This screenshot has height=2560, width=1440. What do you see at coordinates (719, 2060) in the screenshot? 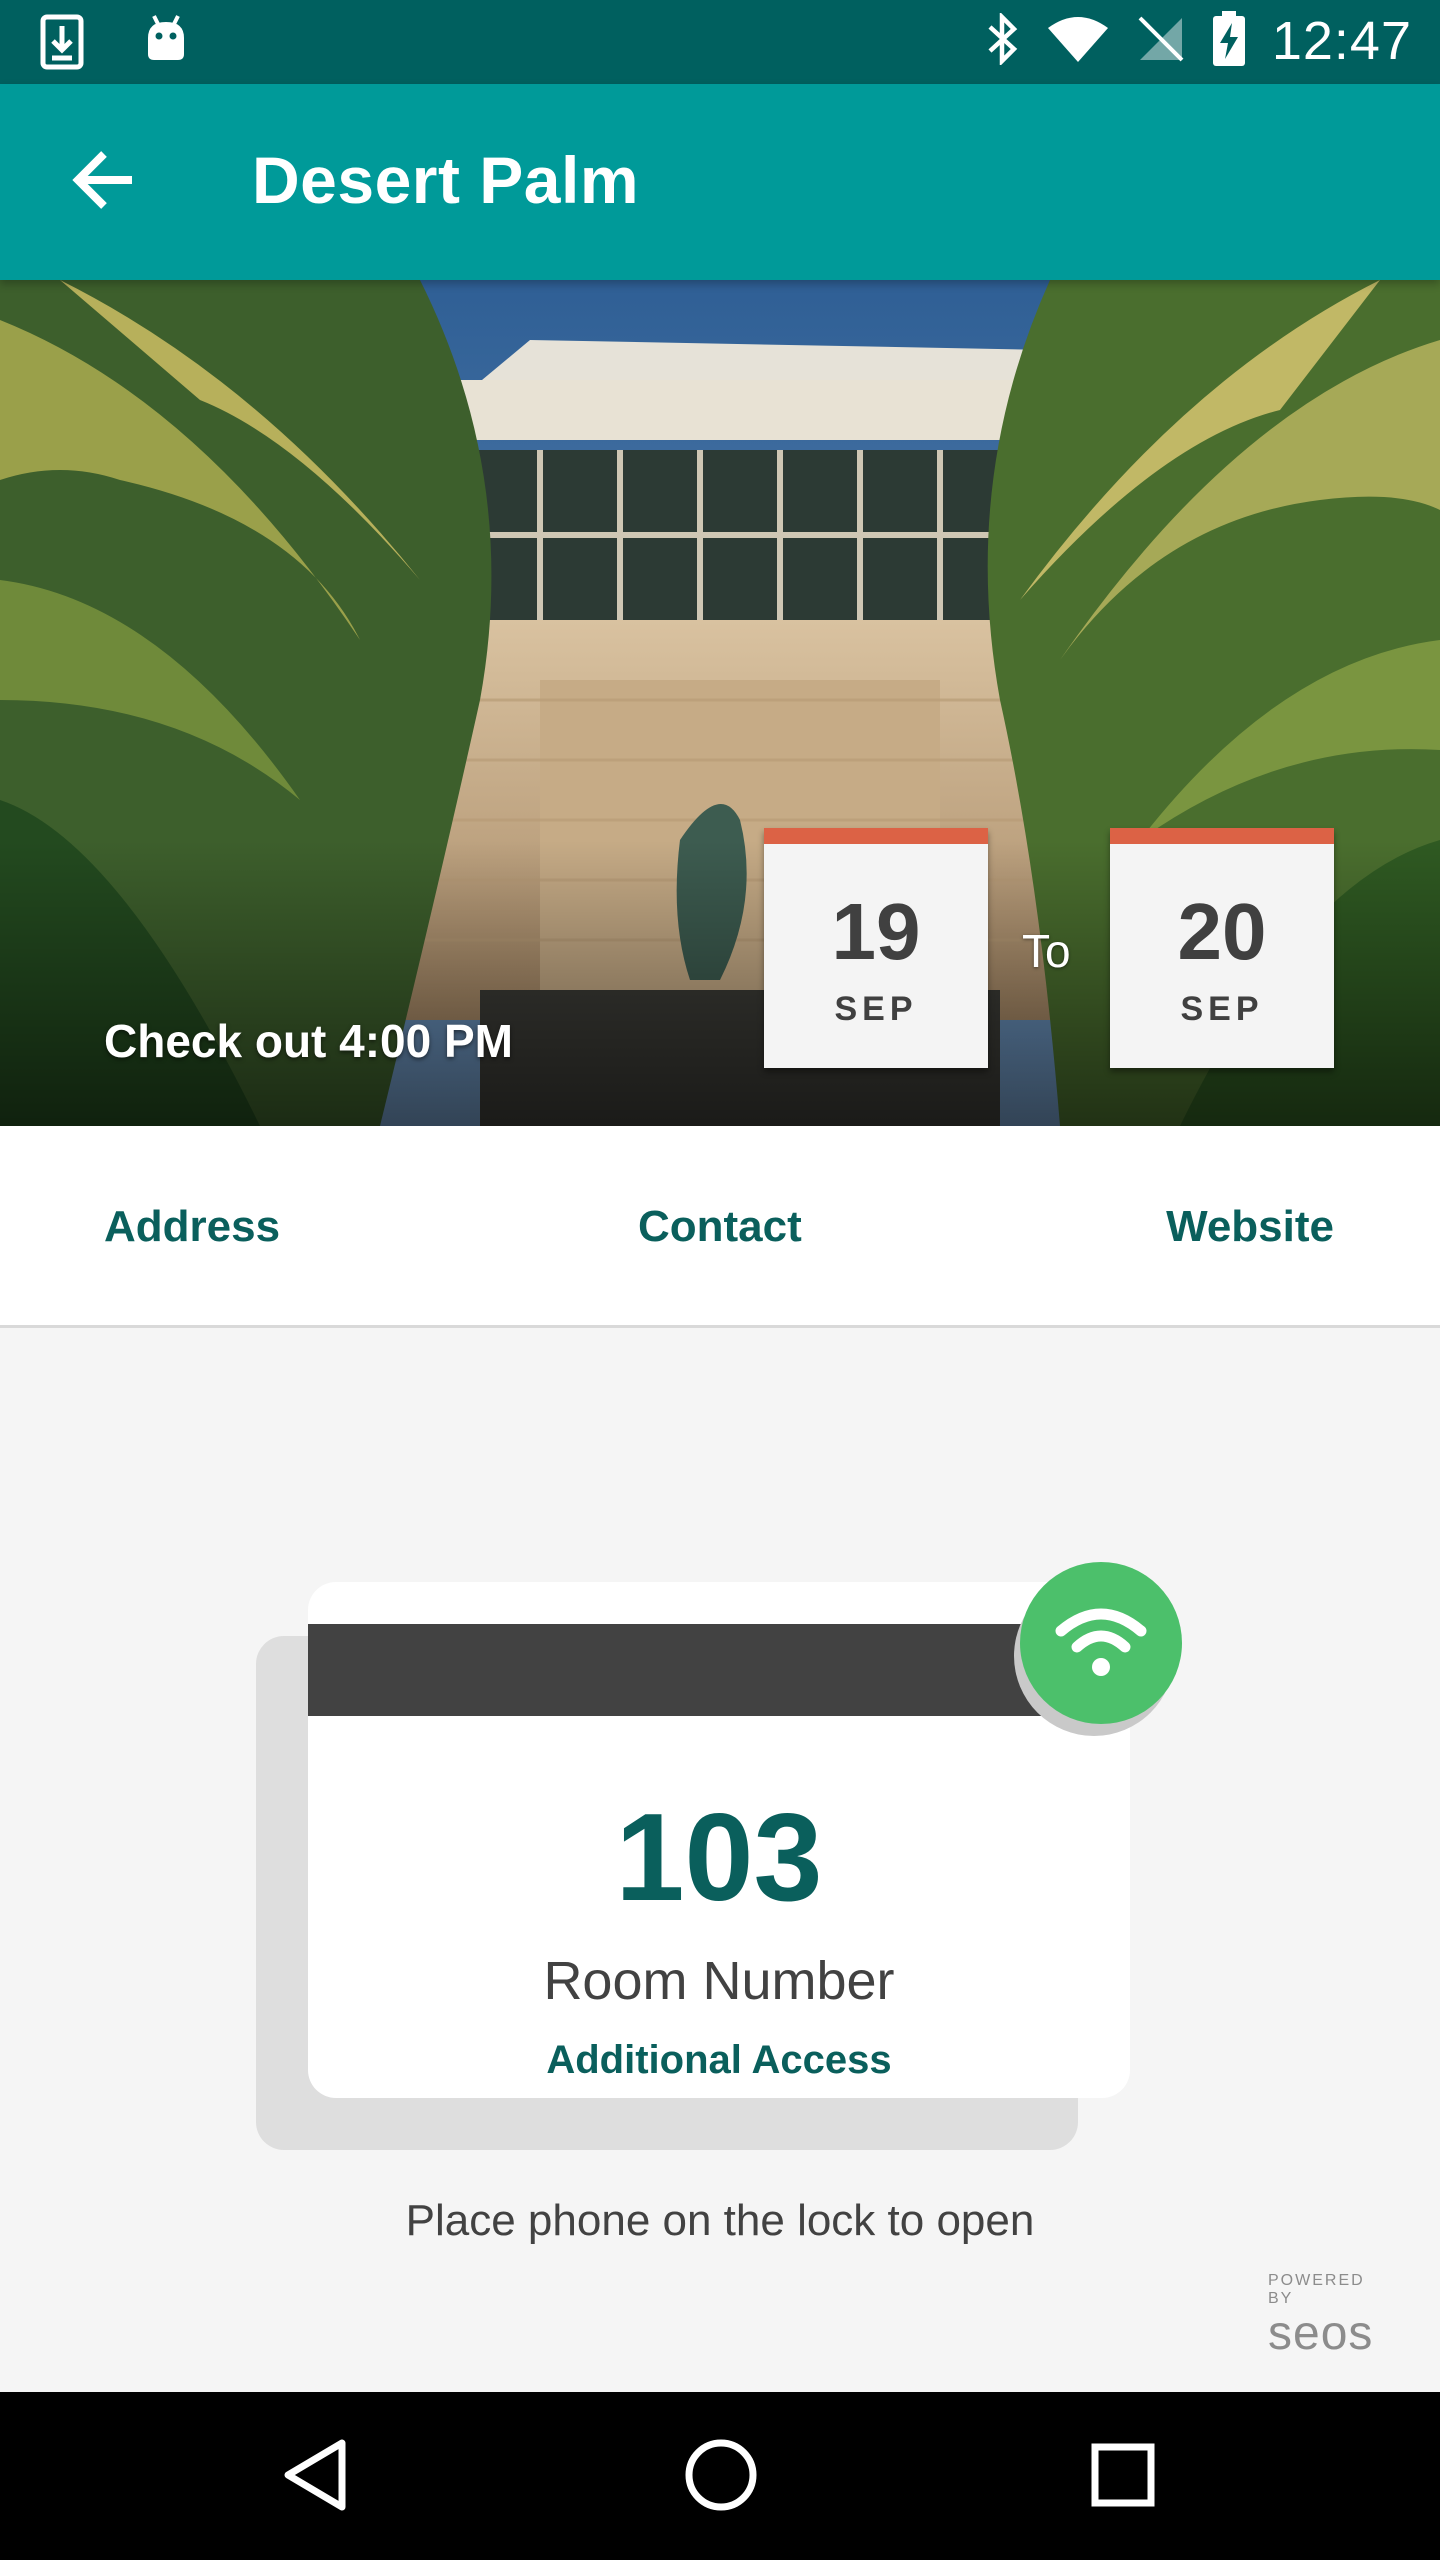
I see `additional-access-link: Additional Access` at bounding box center [719, 2060].